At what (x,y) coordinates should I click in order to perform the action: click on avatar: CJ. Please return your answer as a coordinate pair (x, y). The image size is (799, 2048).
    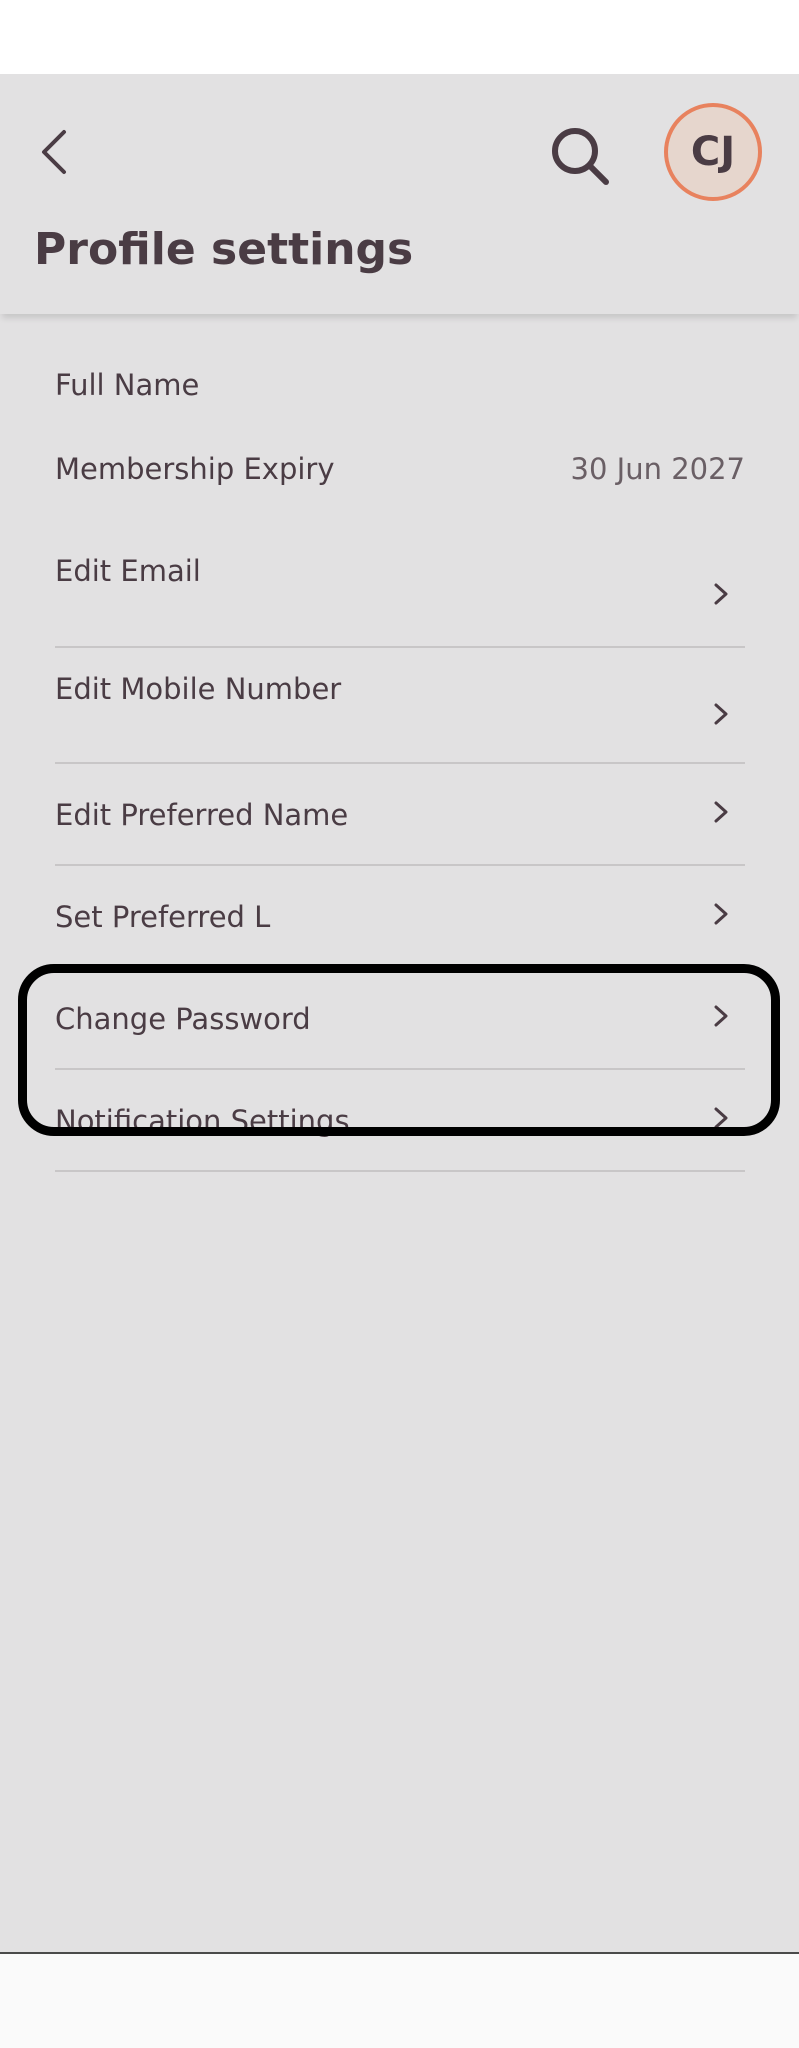
    Looking at the image, I should click on (713, 152).